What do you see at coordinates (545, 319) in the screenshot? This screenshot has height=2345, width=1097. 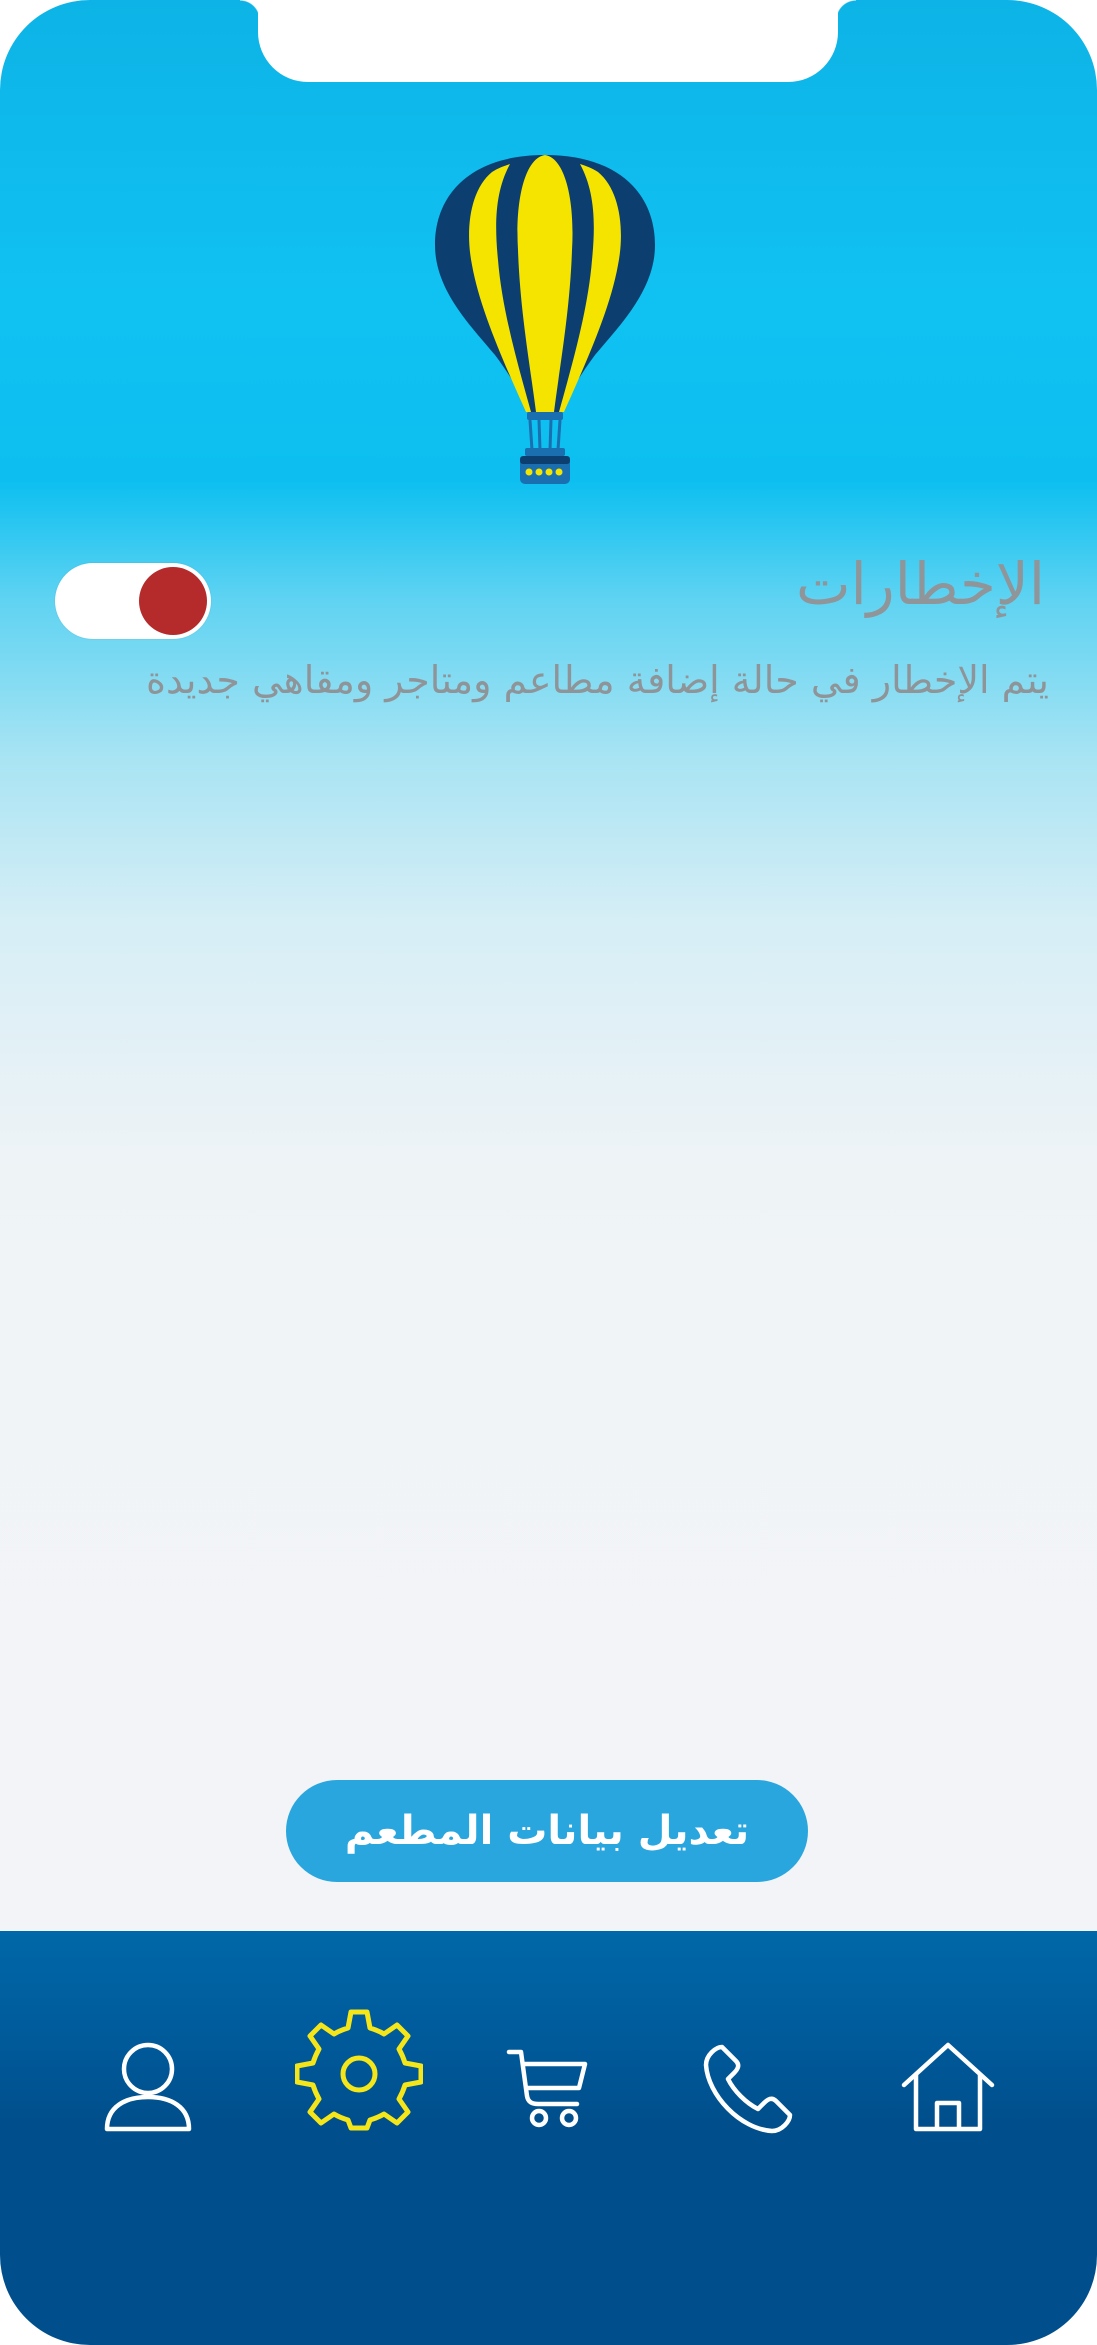 I see `hot-air-balloon-icon` at bounding box center [545, 319].